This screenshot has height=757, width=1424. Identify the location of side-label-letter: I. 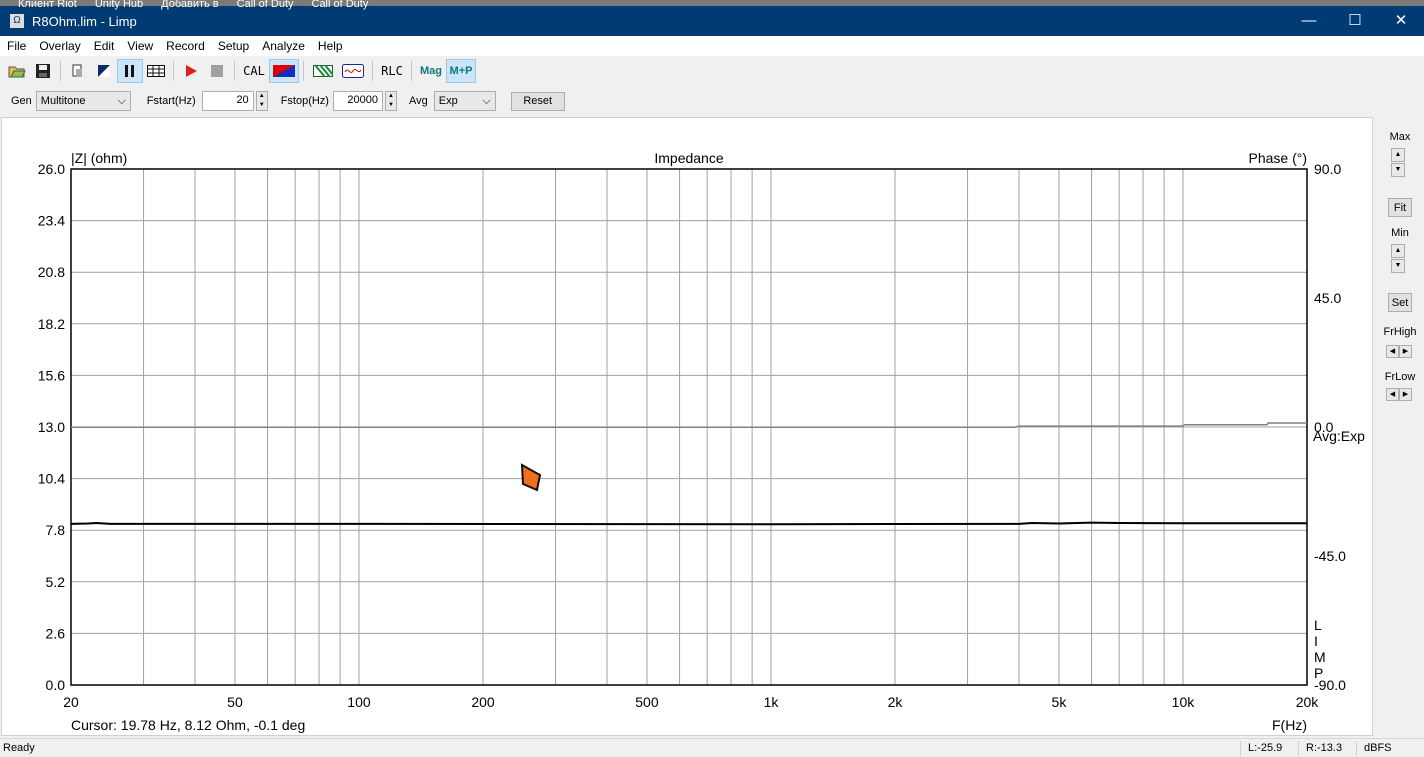
(1316, 641).